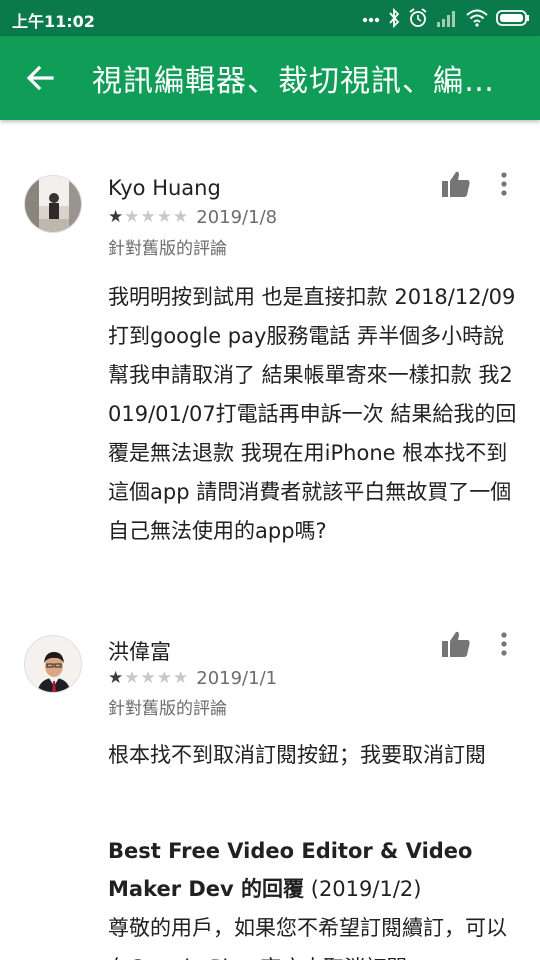 The height and width of the screenshot is (960, 540). Describe the element at coordinates (270, 18) in the screenshot. I see `status-bar: 上午11:02` at that location.